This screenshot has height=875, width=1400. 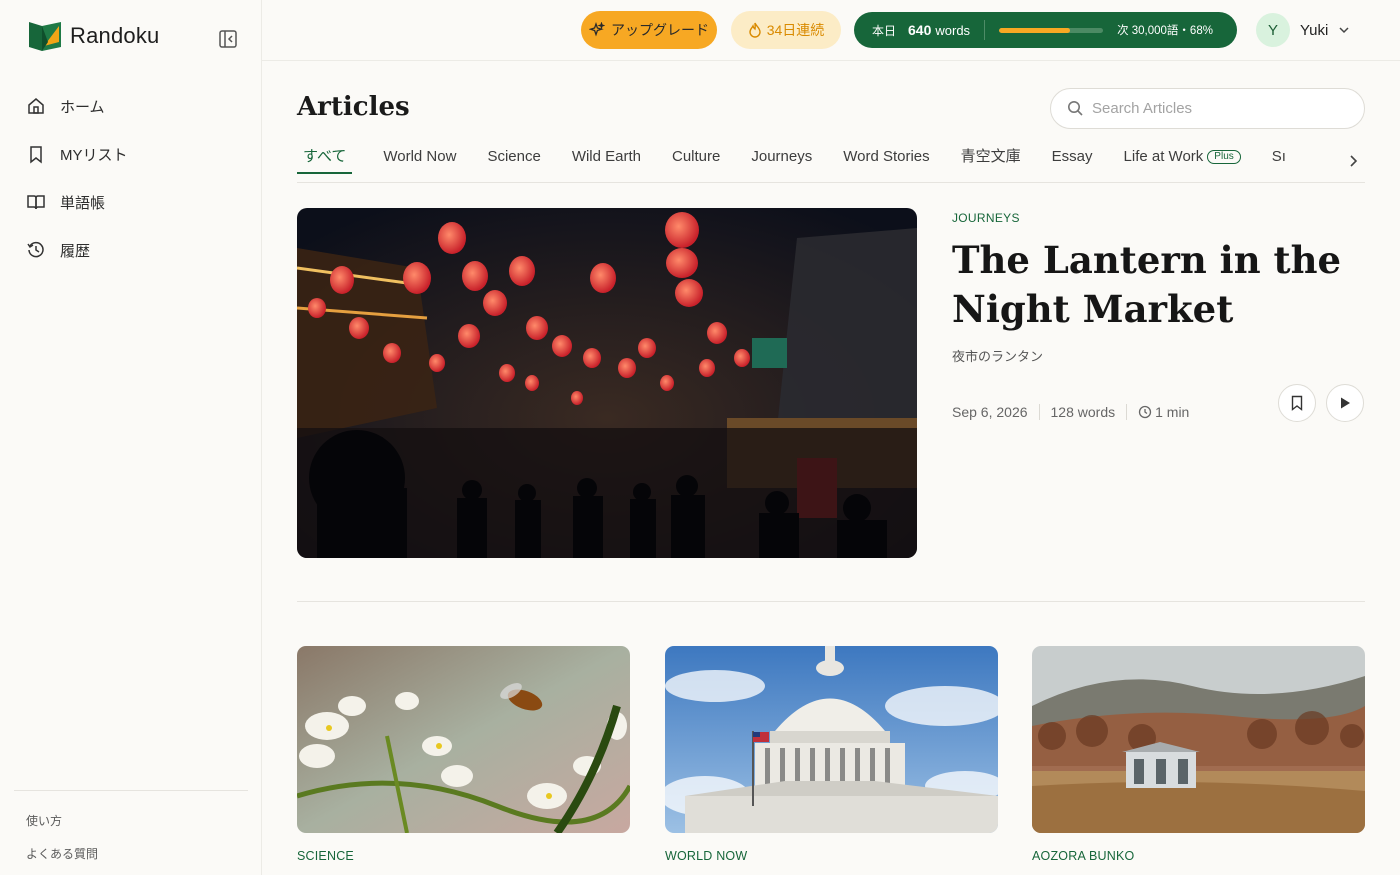 I want to click on daily-progress: 本日 640 words 次 30,000語・68%, so click(x=1045, y=30).